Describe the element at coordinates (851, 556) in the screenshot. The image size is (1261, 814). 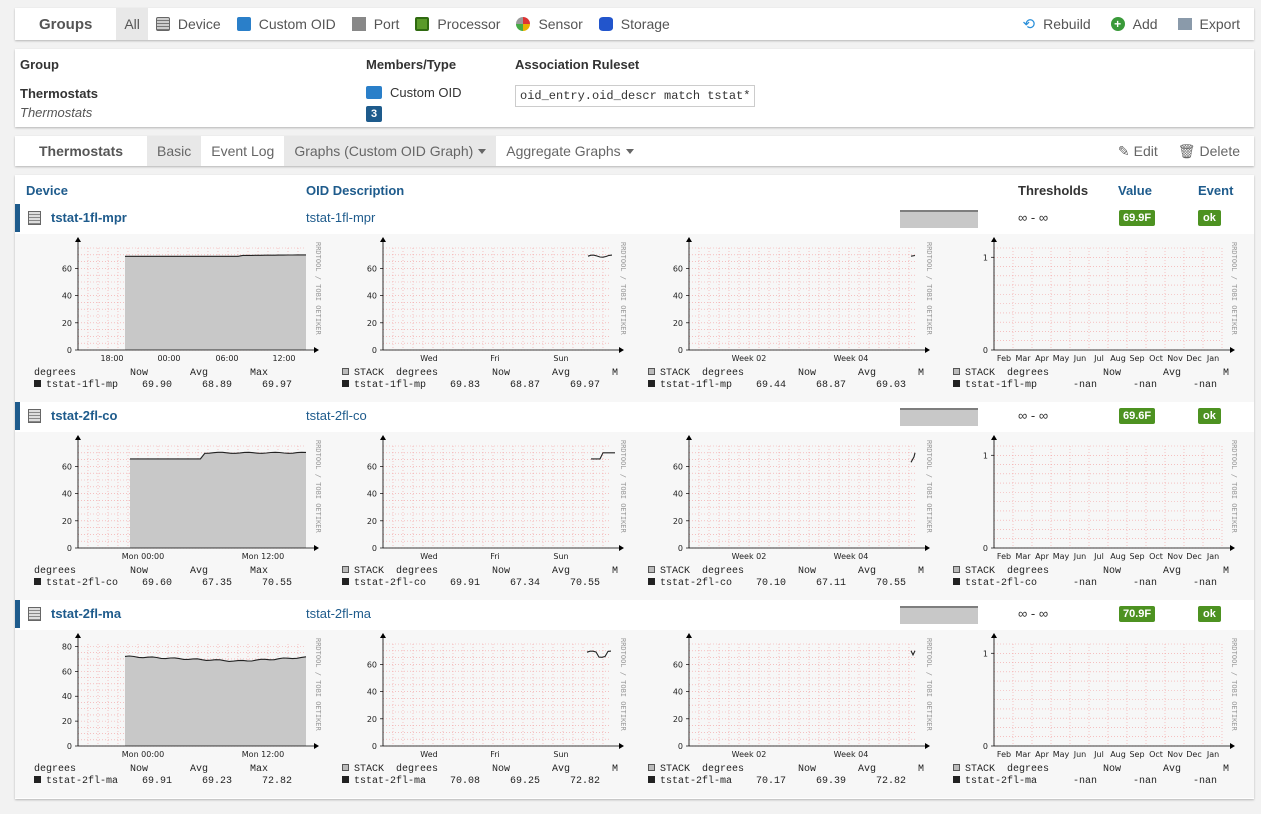
I see `x-tick-label: Week 04` at that location.